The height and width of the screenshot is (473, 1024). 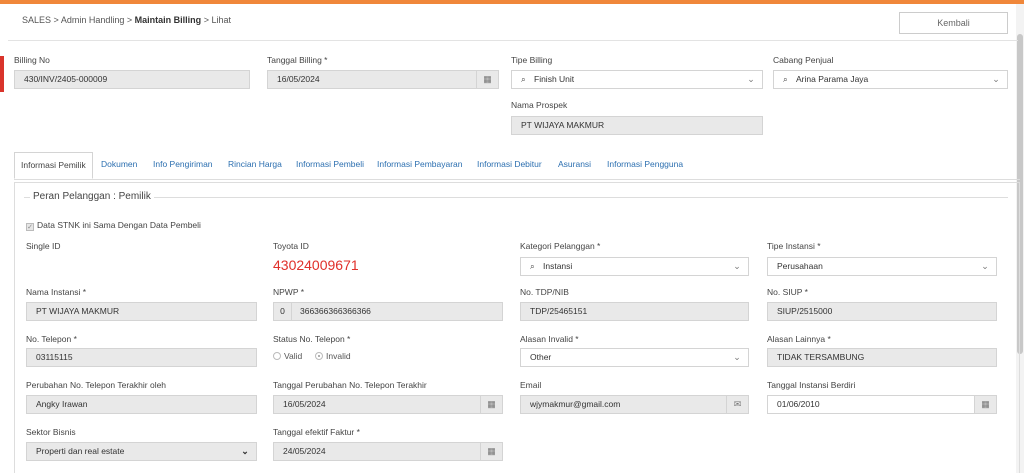 I want to click on toyota-id-label: Toyota ID, so click(x=291, y=246).